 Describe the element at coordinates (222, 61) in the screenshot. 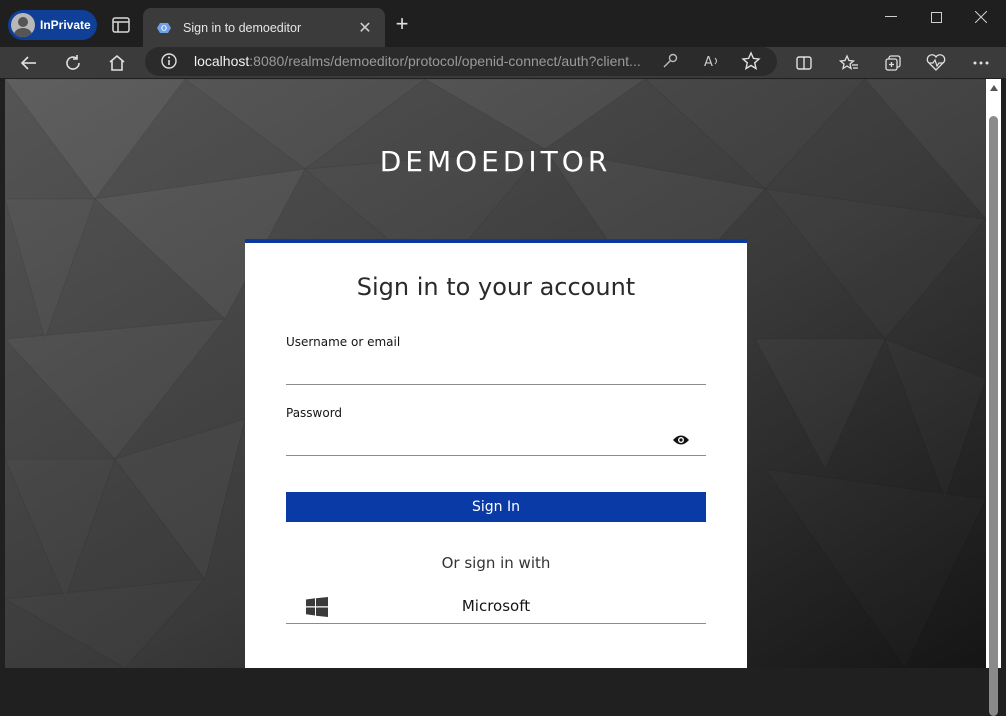

I see `url-host: localhost` at that location.